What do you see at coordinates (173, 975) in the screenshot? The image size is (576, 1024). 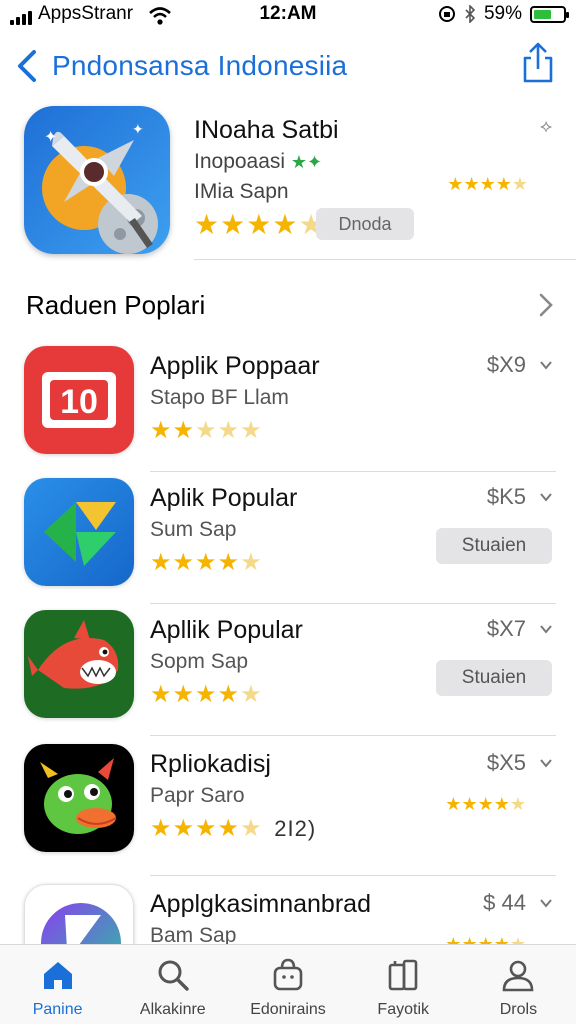 I see `search-icon` at bounding box center [173, 975].